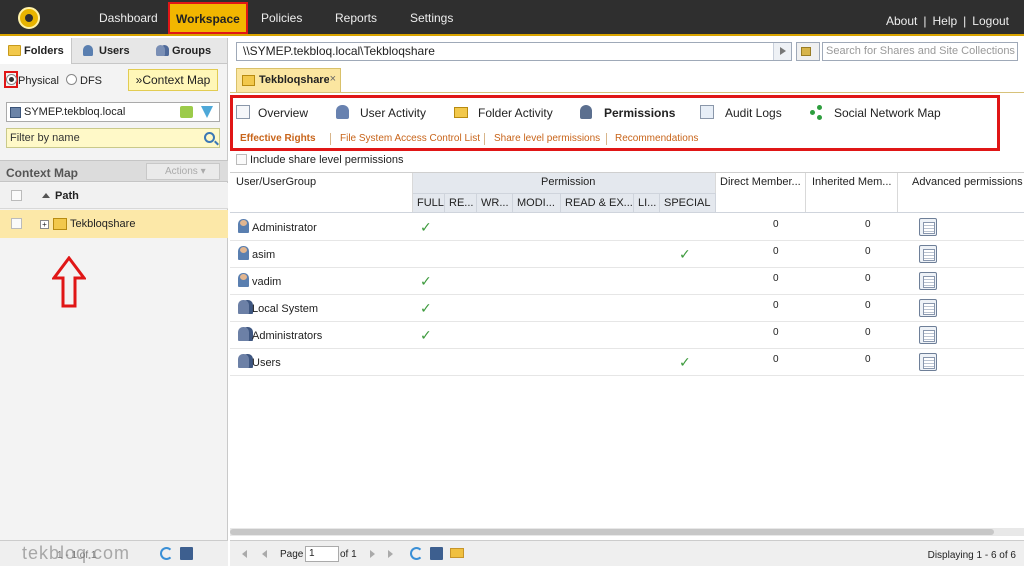  I want to click on col-header-user: User/UserGroup, so click(321, 193).